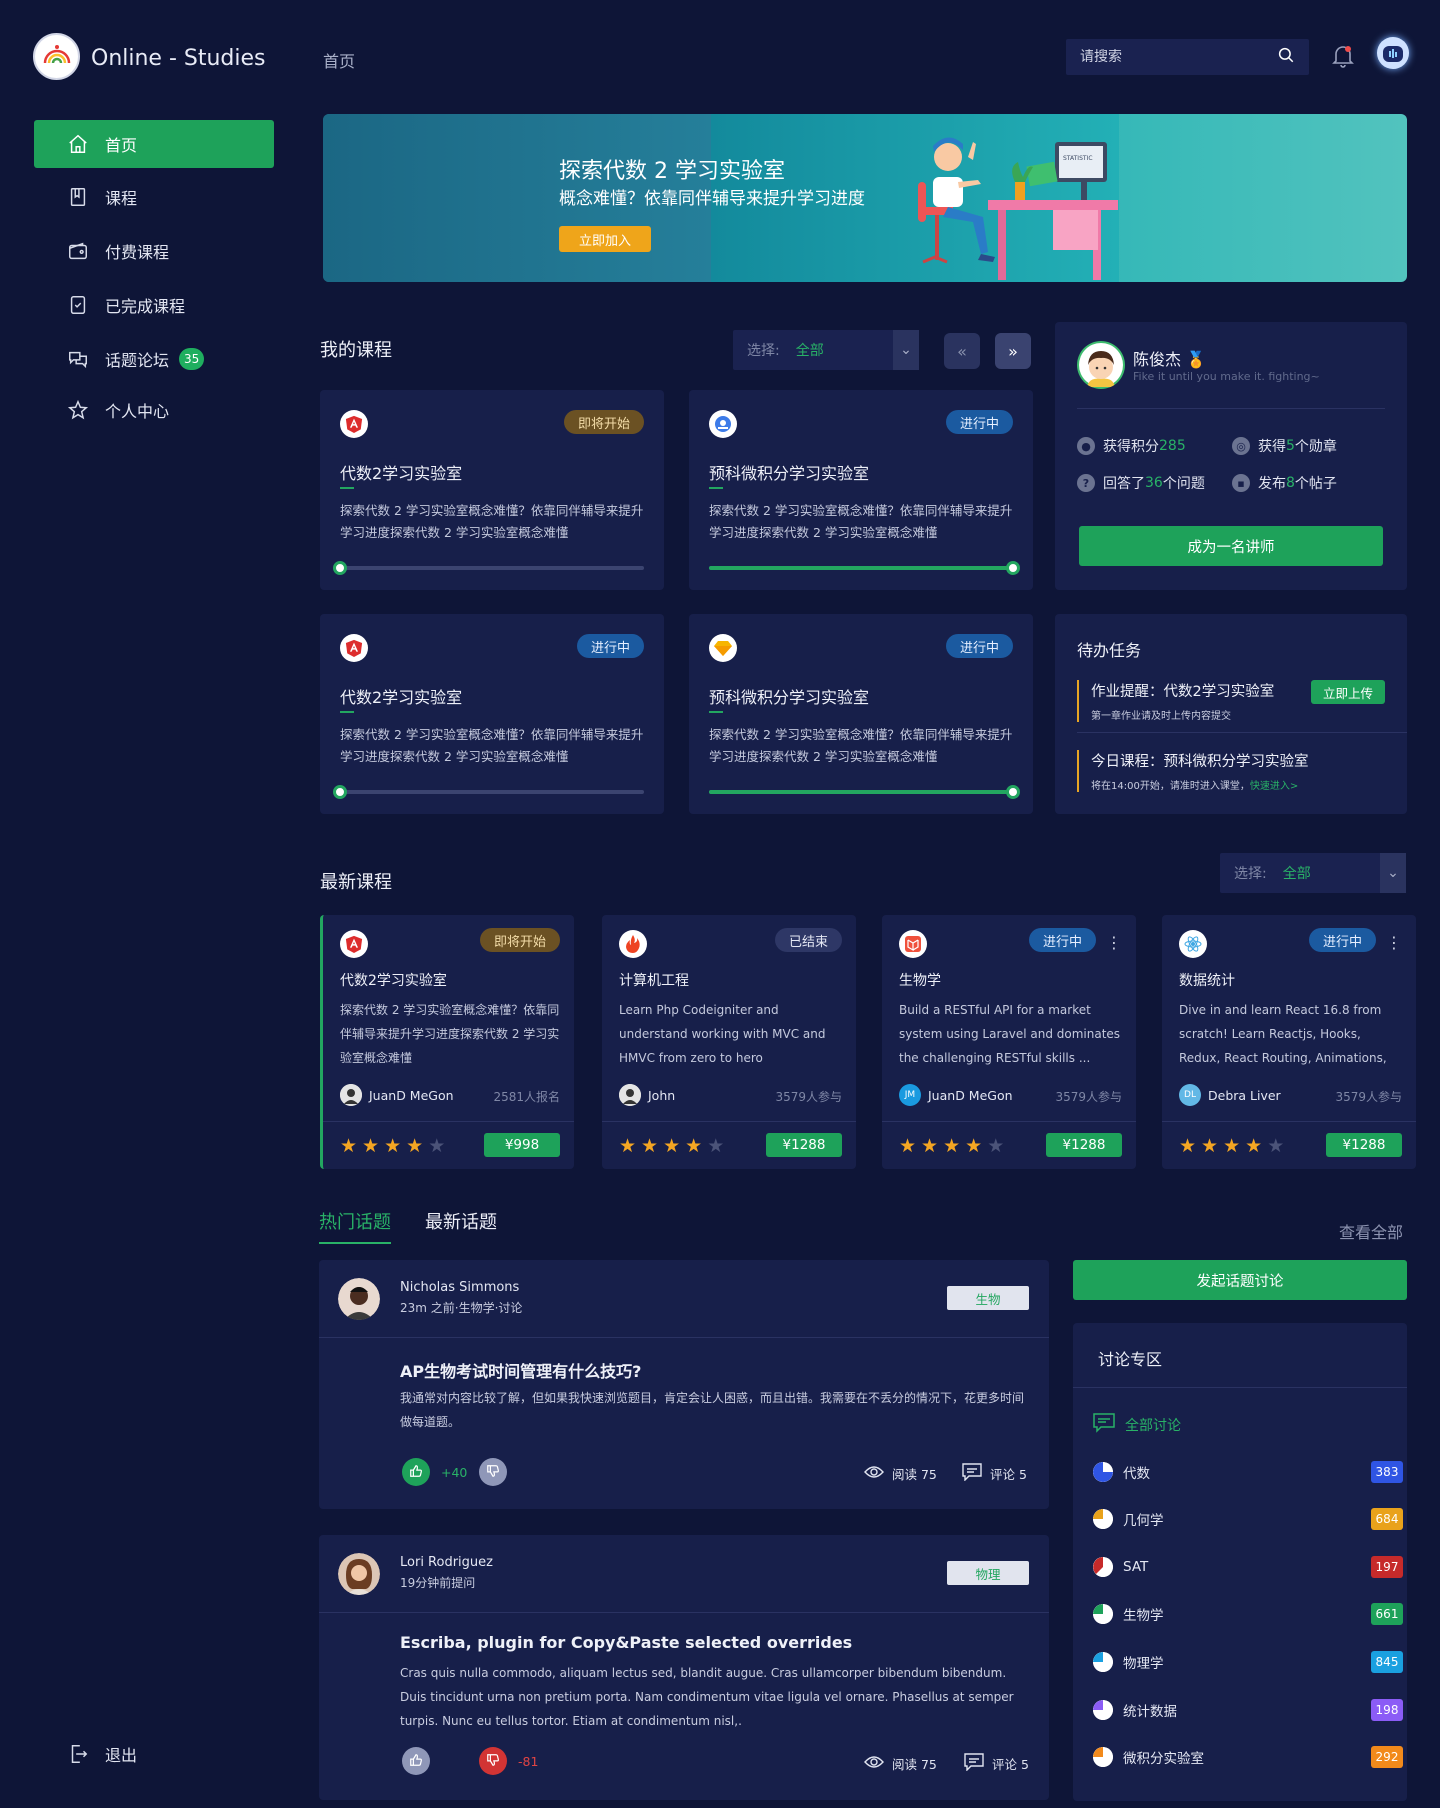  Describe the element at coordinates (1290, 483) in the screenshot. I see `posts-value: 8` at that location.